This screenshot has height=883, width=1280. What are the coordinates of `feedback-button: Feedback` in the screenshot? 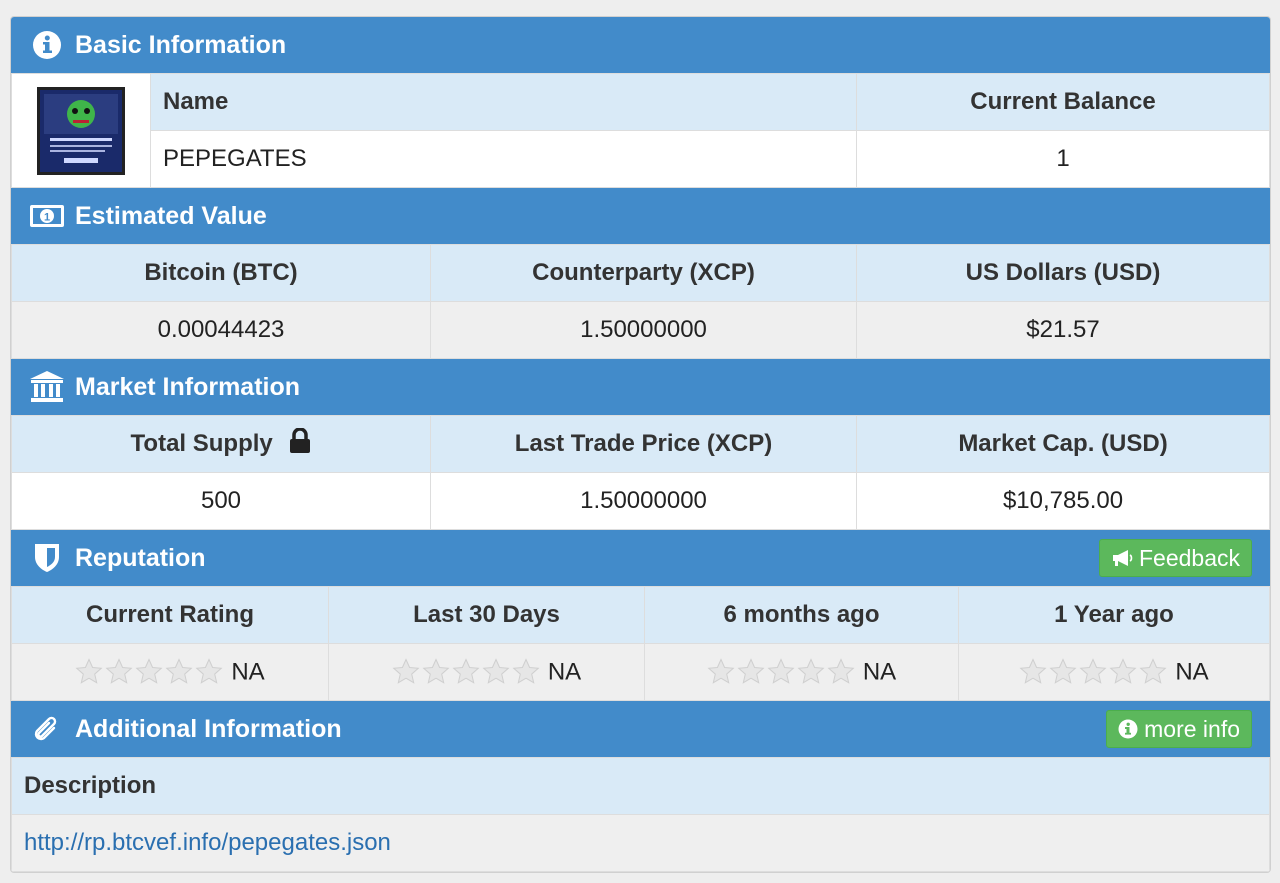 It's located at (1175, 558).